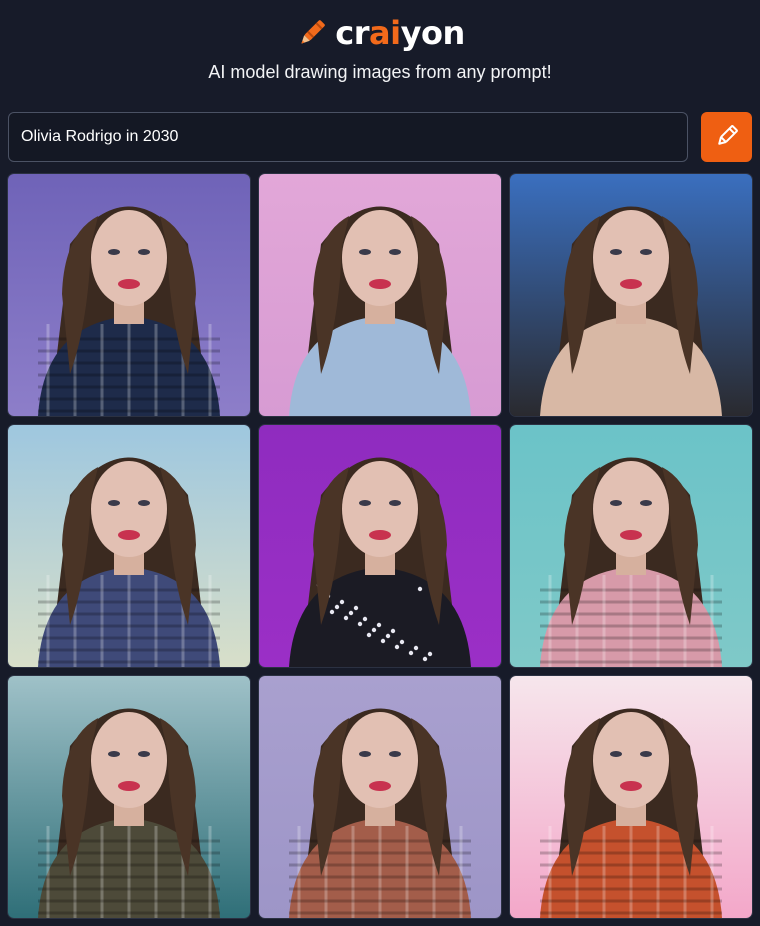 This screenshot has width=760, height=926. I want to click on pencil-icon, so click(727, 137).